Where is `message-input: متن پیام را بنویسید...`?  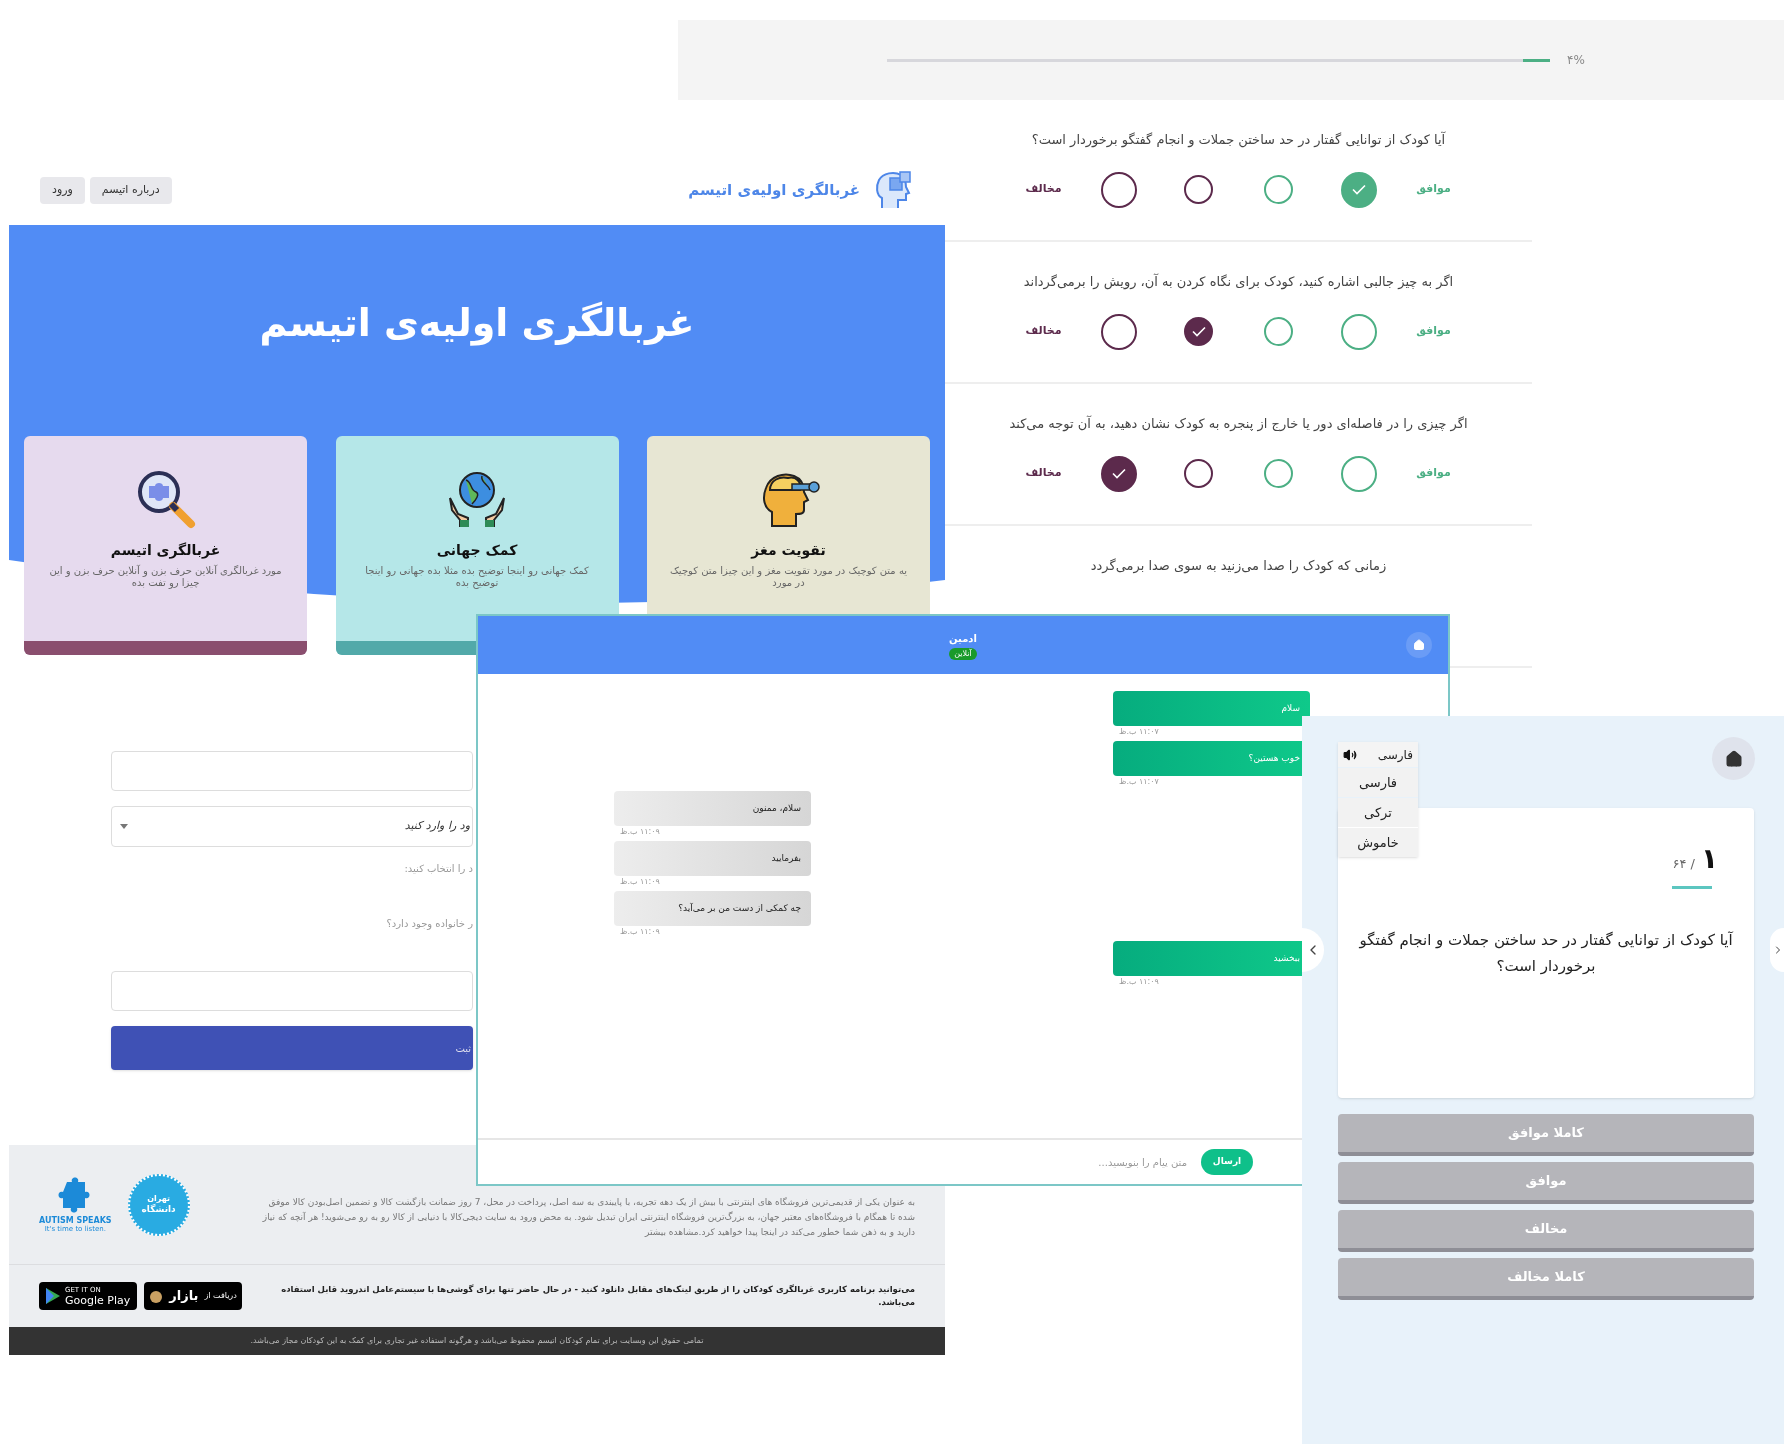 message-input: متن پیام را بنویسید... is located at coordinates (839, 1162).